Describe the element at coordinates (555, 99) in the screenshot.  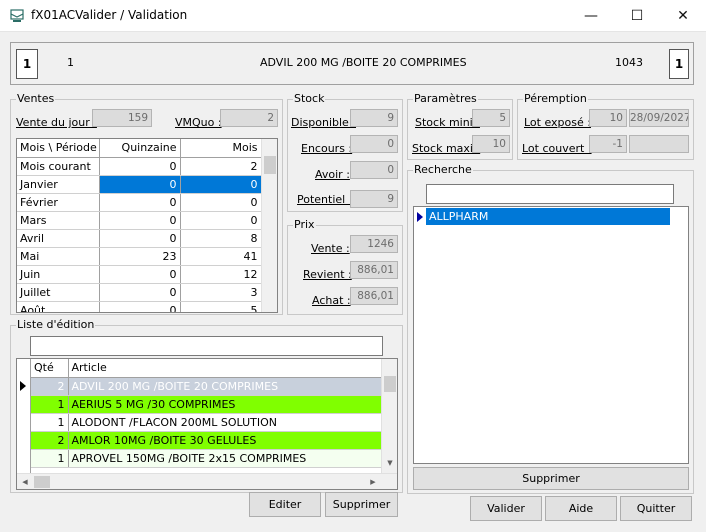
I see `peremption-legend: Péremption` at that location.